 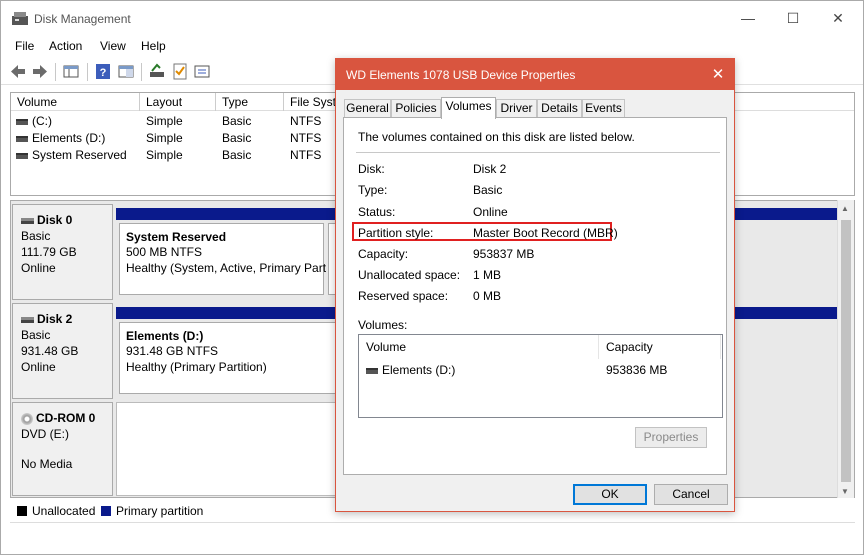 What do you see at coordinates (165, 336) in the screenshot?
I see `partition-name: Elements (D:)` at bounding box center [165, 336].